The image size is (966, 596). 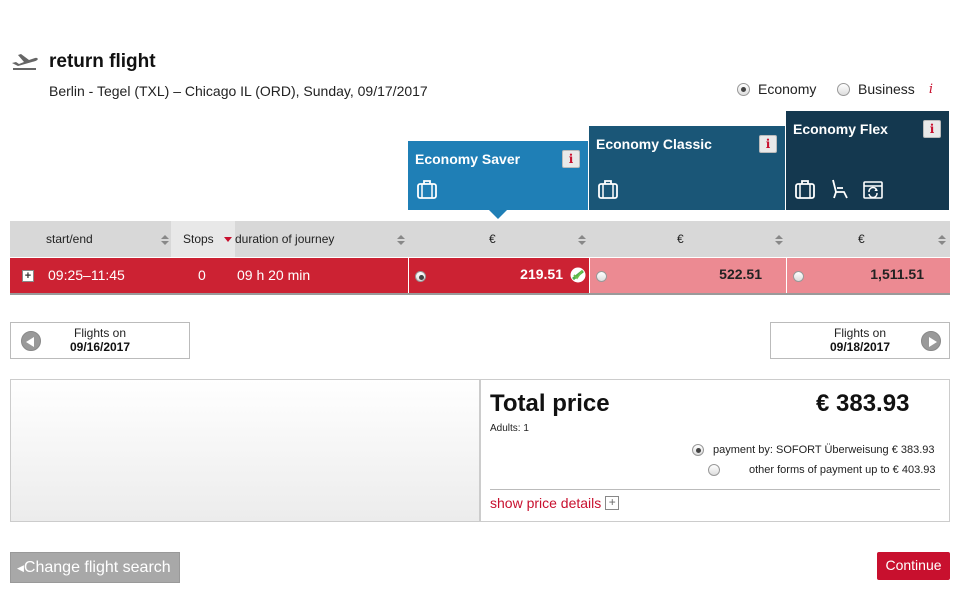 What do you see at coordinates (578, 275) in the screenshot?
I see `check-icon` at bounding box center [578, 275].